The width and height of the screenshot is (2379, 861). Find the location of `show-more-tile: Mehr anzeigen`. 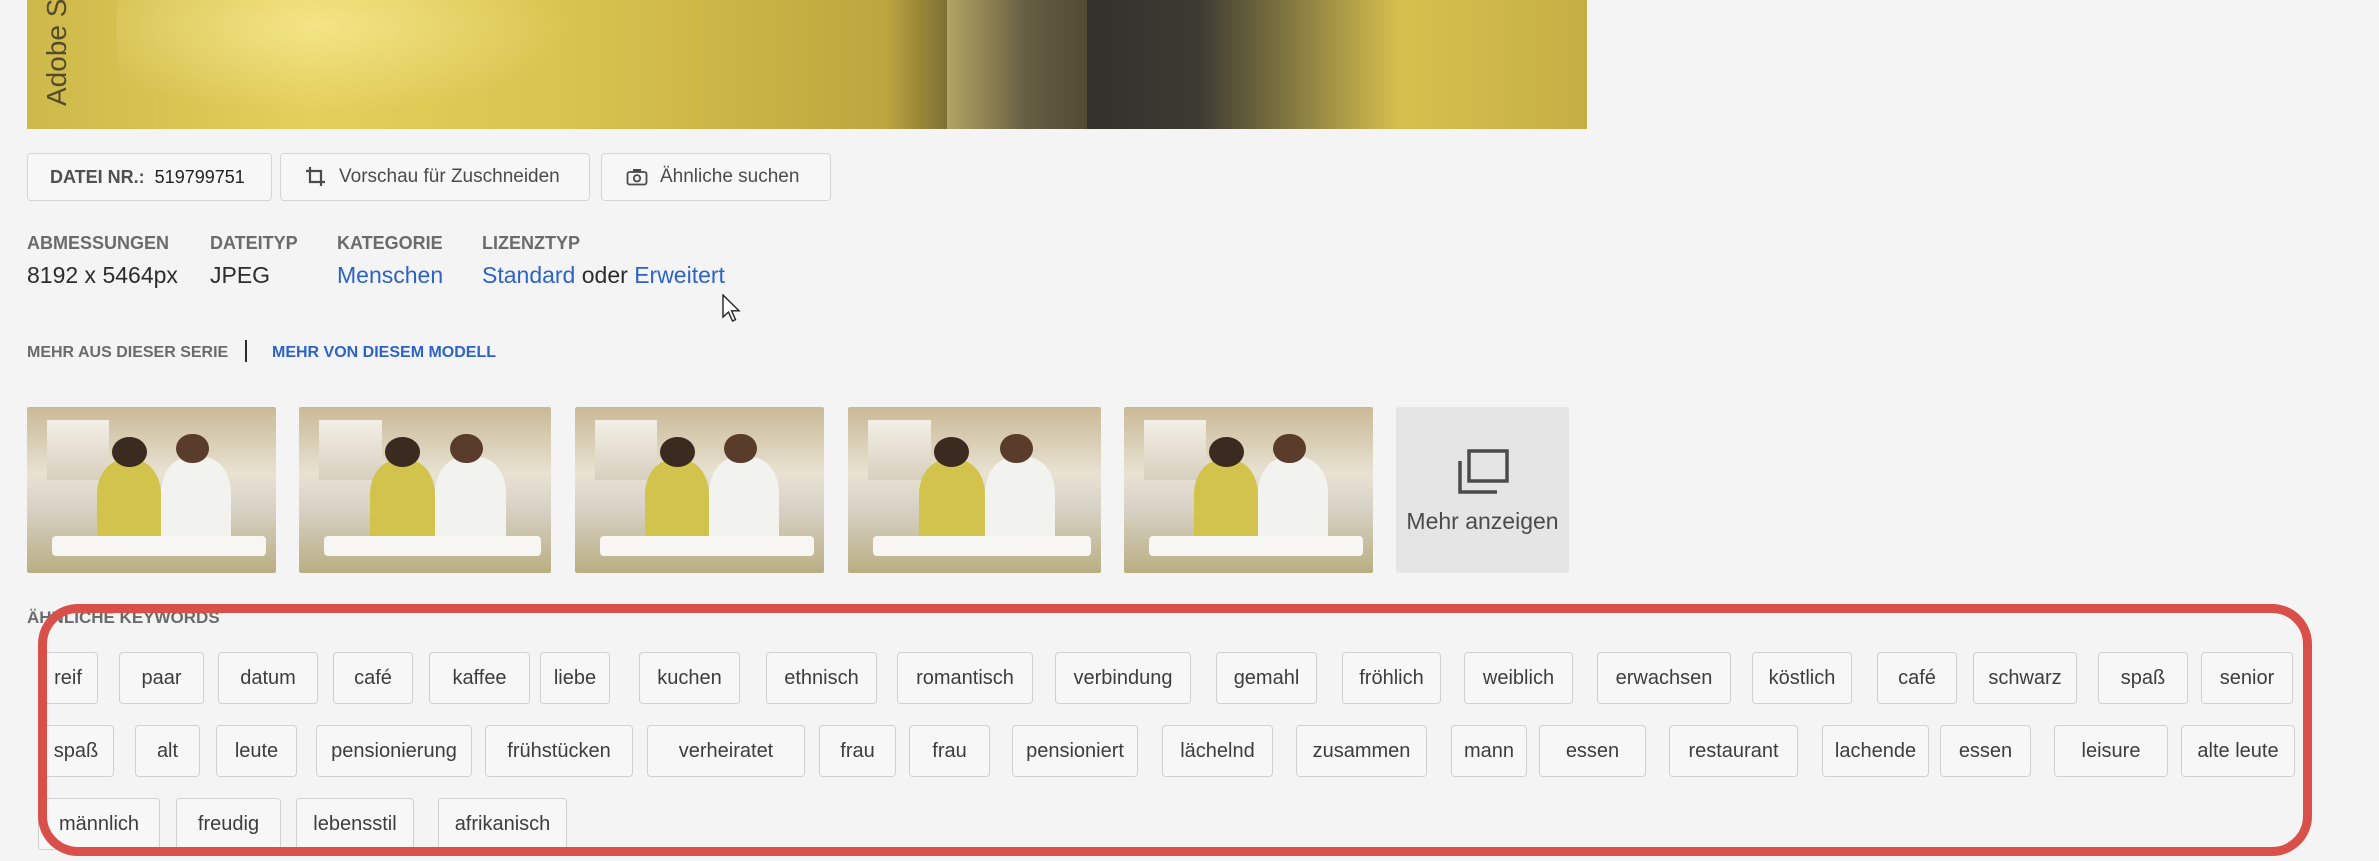

show-more-tile: Mehr anzeigen is located at coordinates (1482, 490).